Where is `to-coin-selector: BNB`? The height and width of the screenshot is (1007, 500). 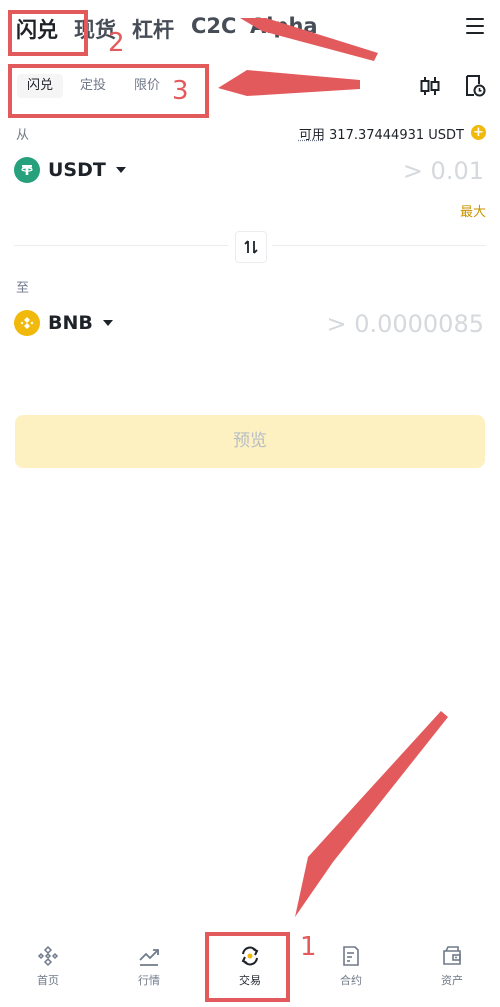
to-coin-selector: BNB is located at coordinates (63, 323).